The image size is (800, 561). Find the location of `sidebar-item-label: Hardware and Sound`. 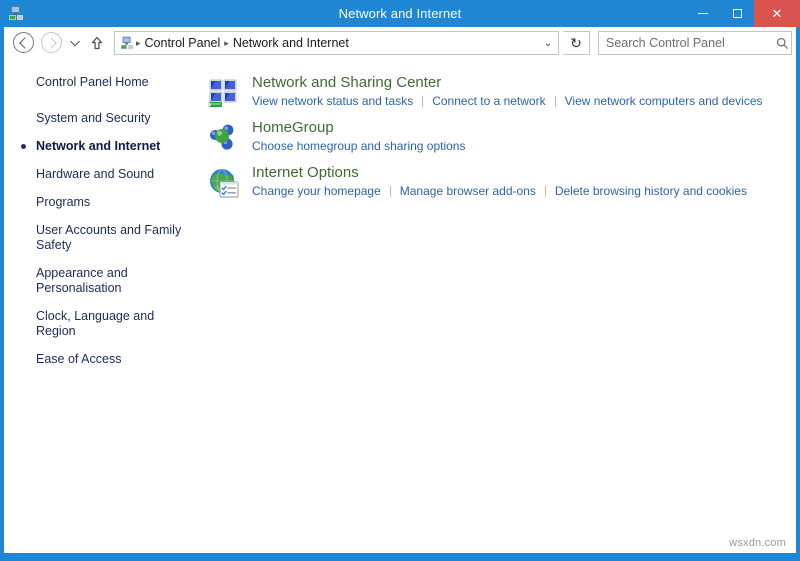

sidebar-item-label: Hardware and Sound is located at coordinates (95, 174).